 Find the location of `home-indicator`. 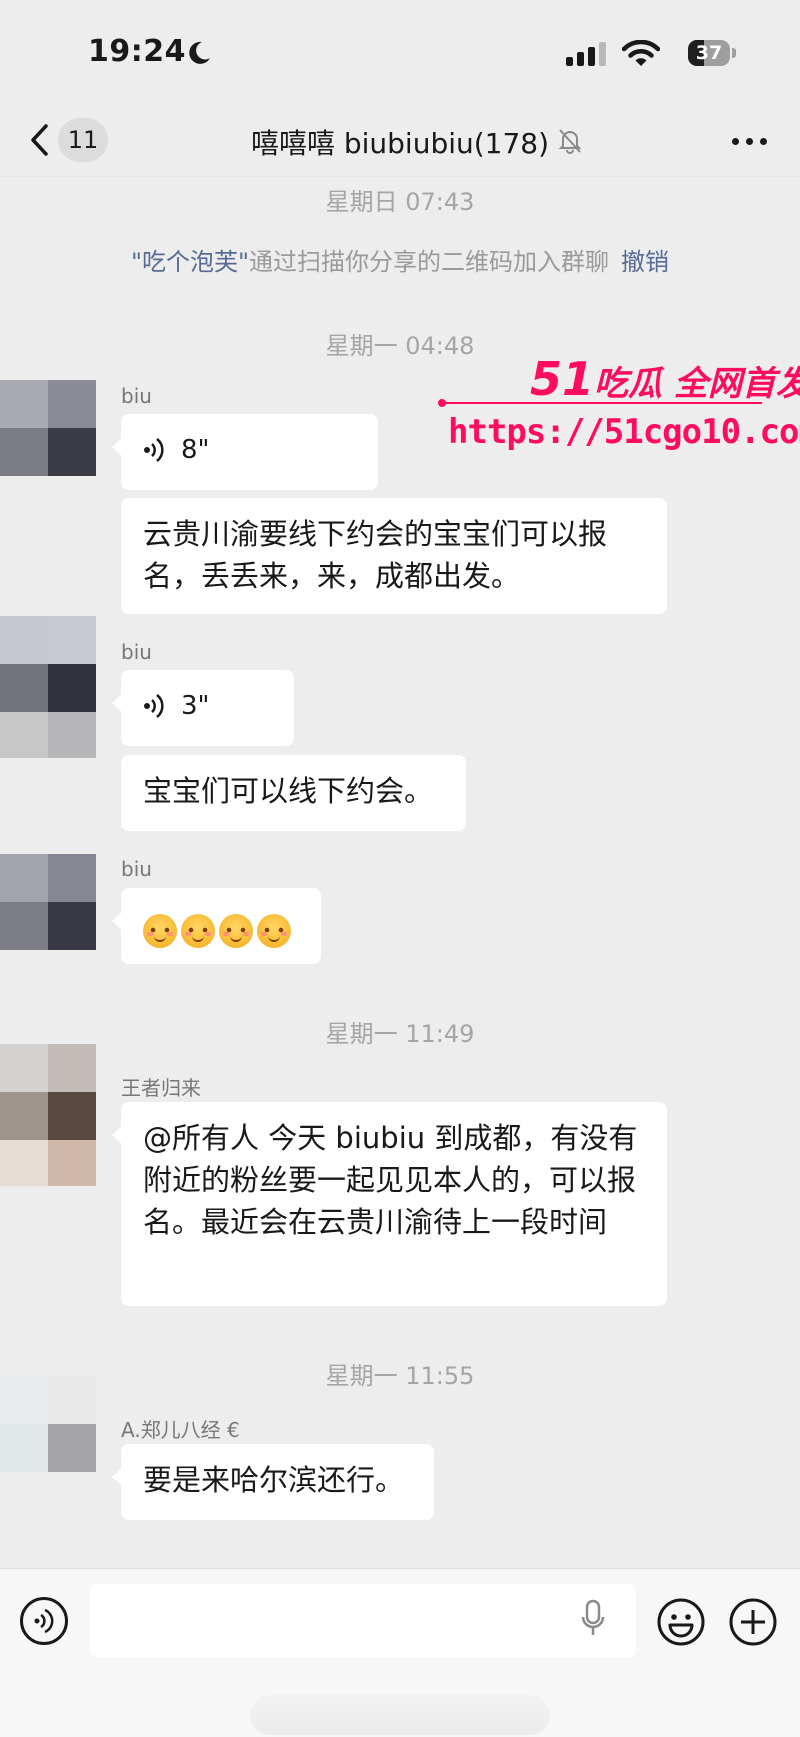

home-indicator is located at coordinates (400, 1715).